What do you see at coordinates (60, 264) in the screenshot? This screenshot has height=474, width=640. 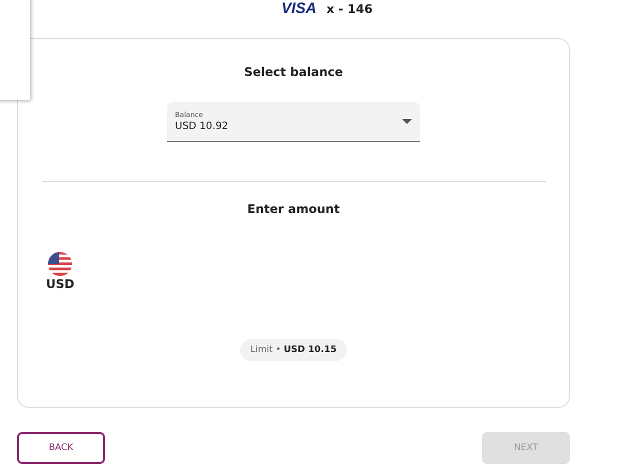 I see `flag-icon` at bounding box center [60, 264].